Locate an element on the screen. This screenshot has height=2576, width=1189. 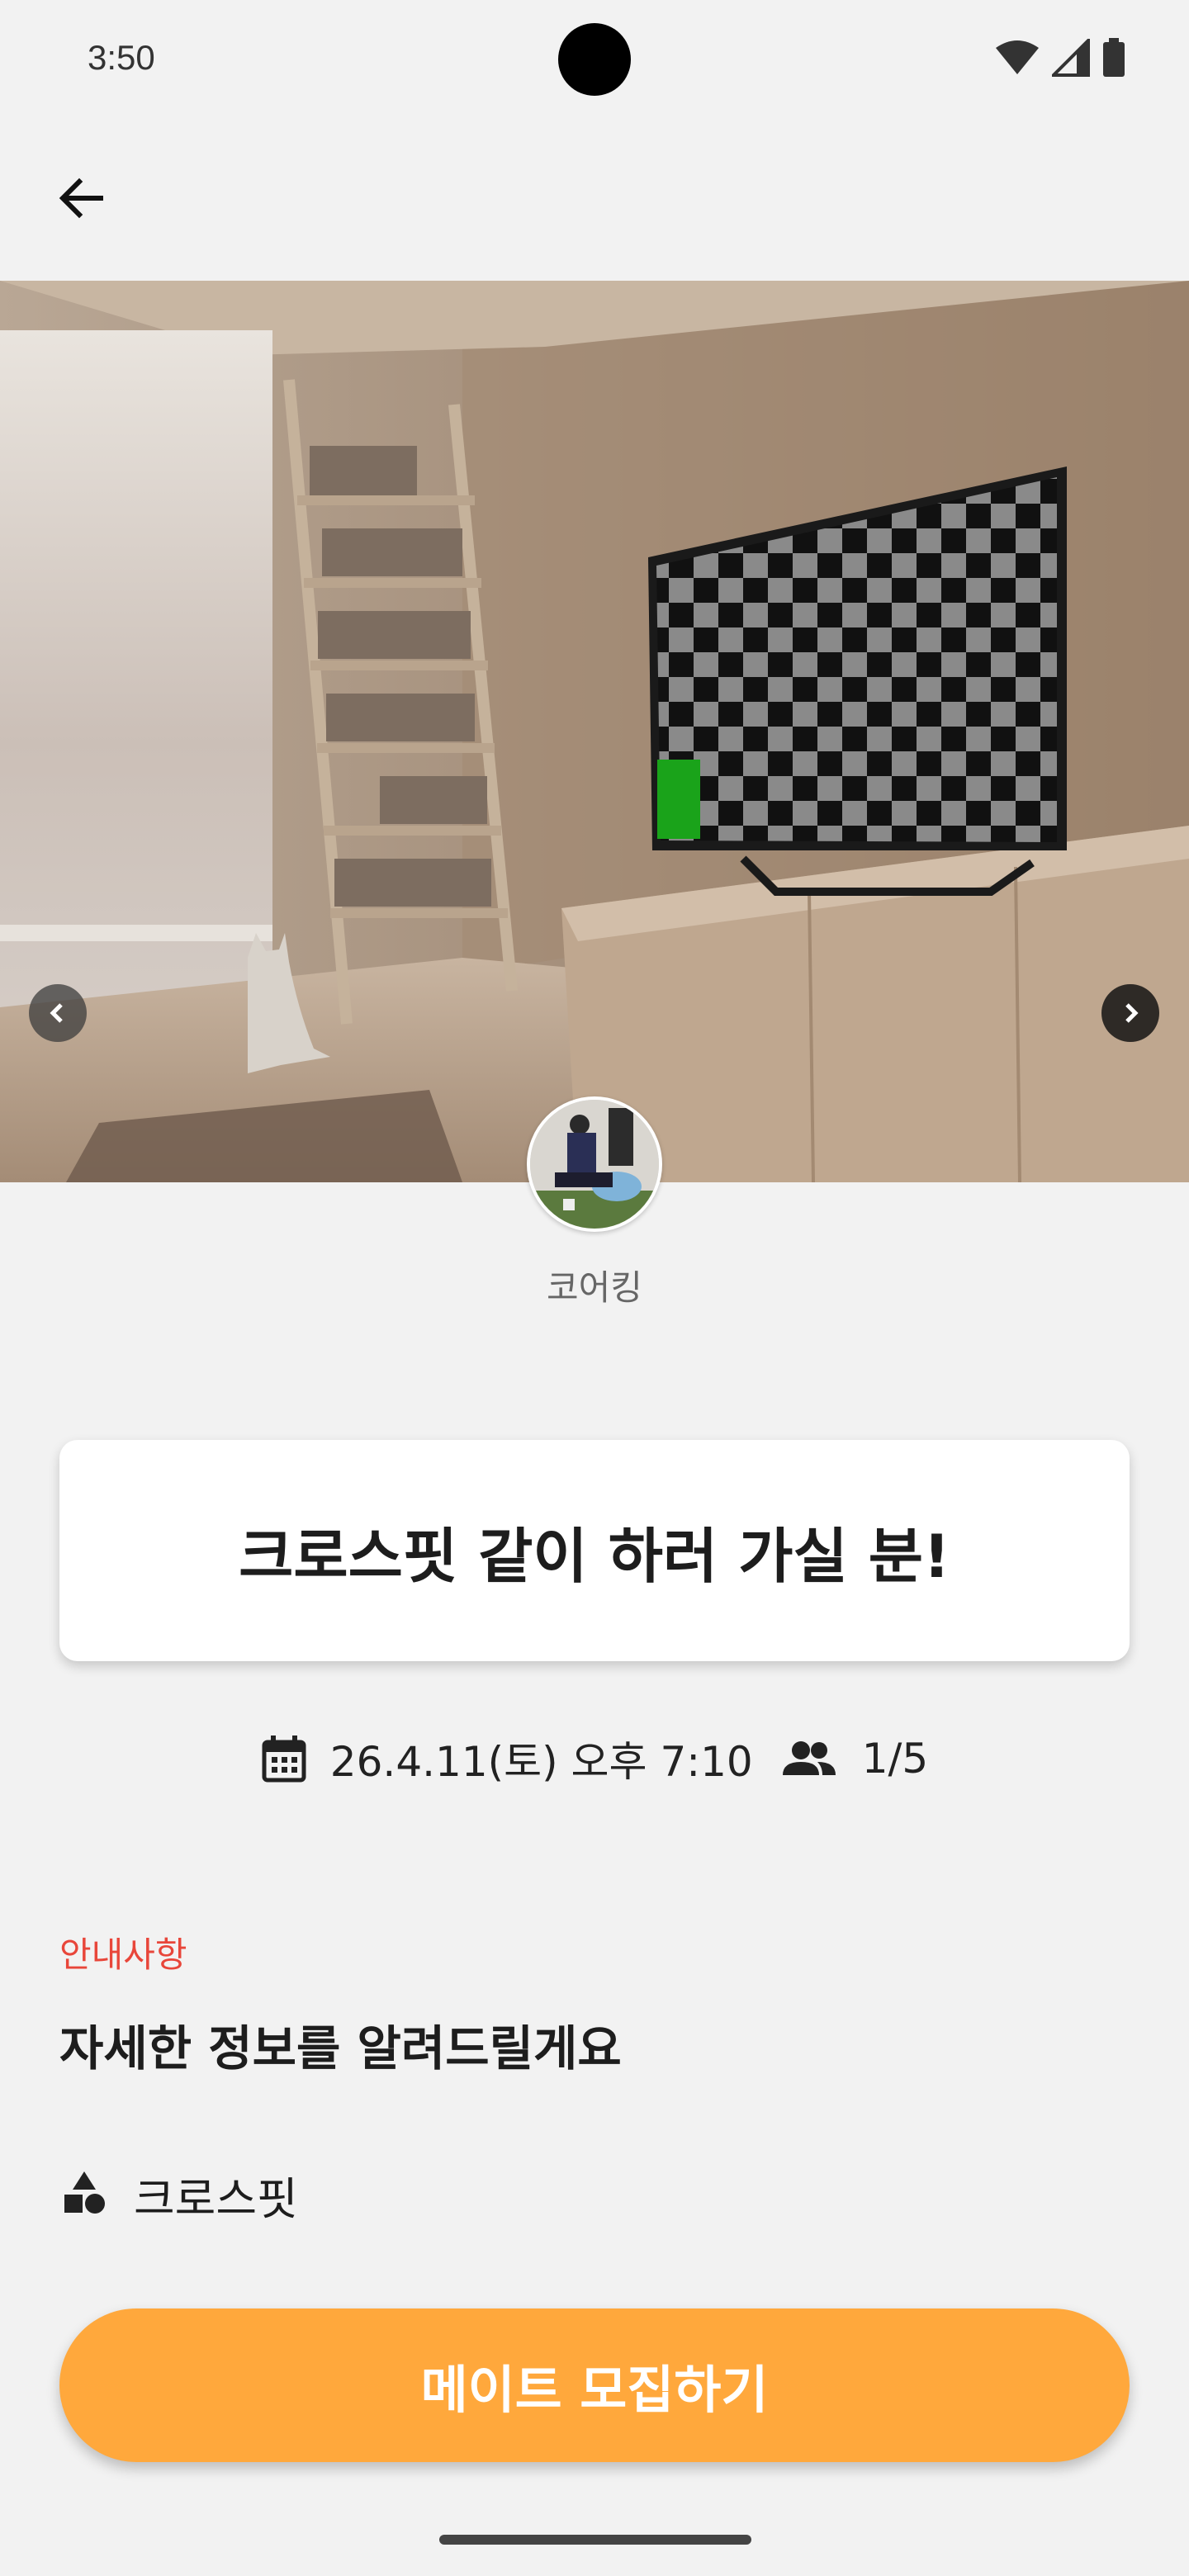
camera-cutout is located at coordinates (594, 59).